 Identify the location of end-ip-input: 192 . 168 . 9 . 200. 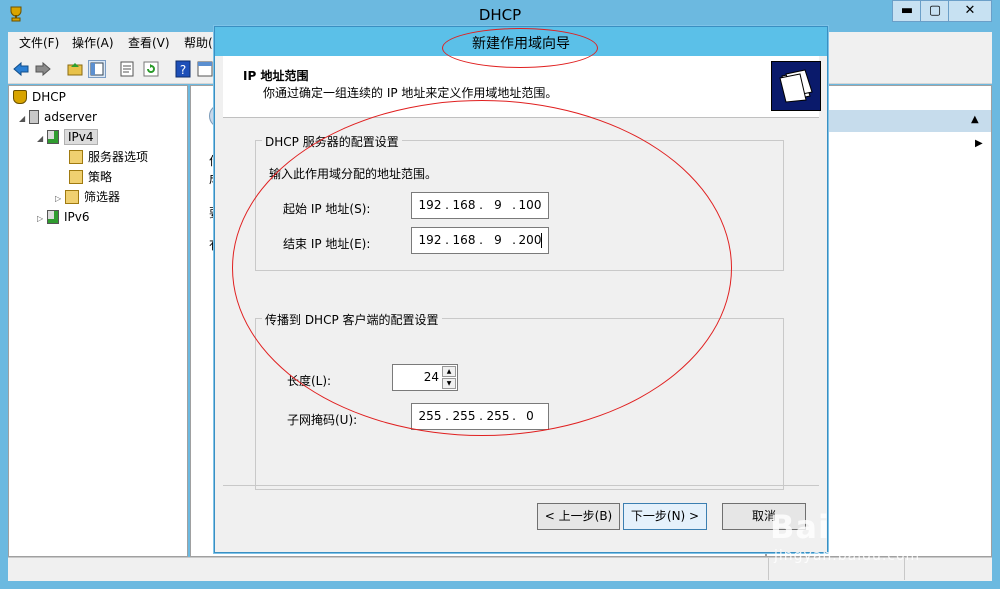
(480, 240).